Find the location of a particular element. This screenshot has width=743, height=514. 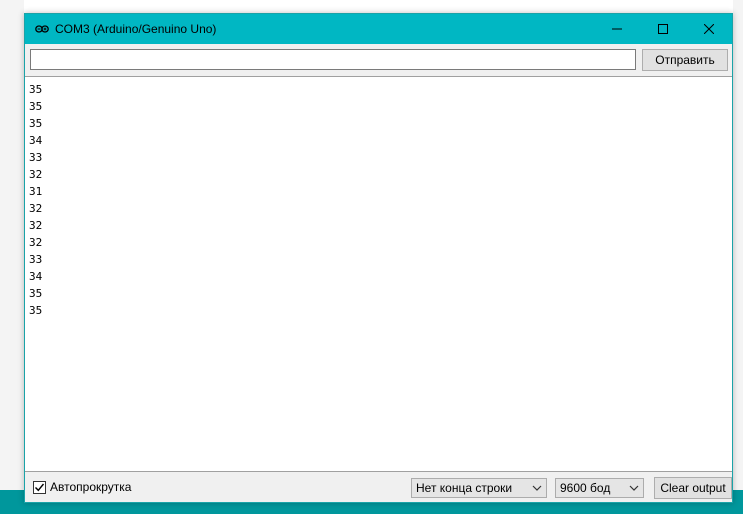

output-lines: 35 35 35 34 33 32 31 32 32 32 33 34 35 35 is located at coordinates (35, 200).